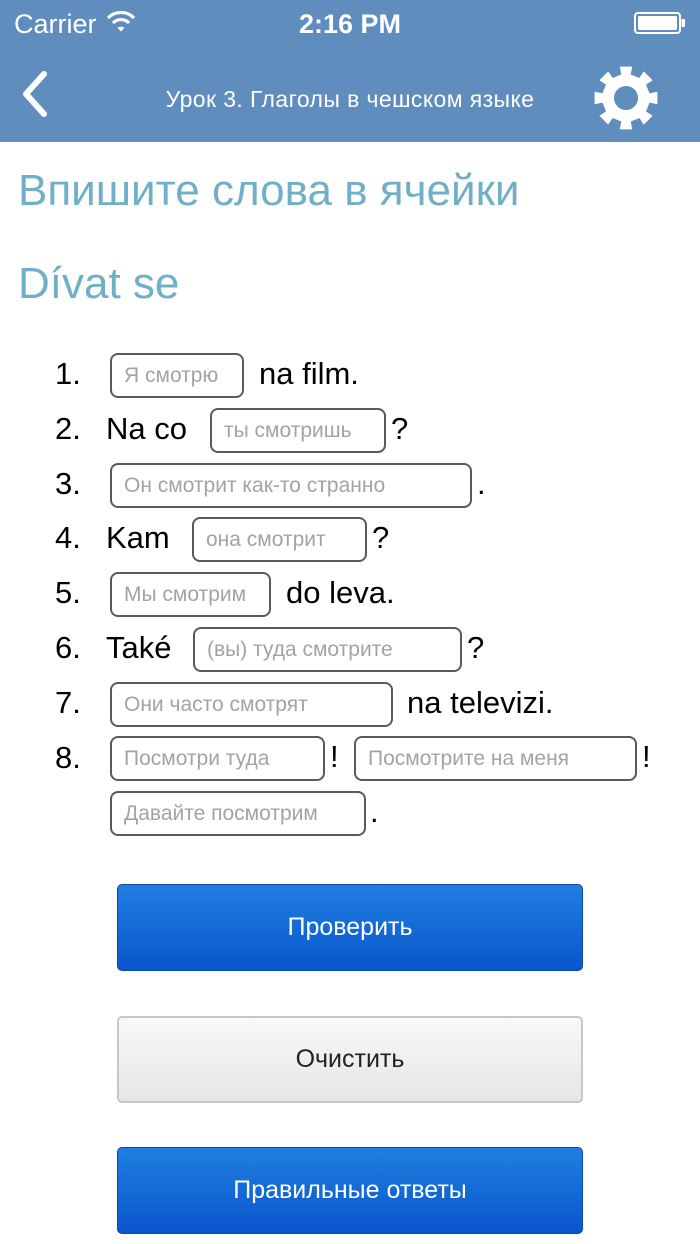  What do you see at coordinates (146, 428) in the screenshot?
I see `sentence-text: Na co` at bounding box center [146, 428].